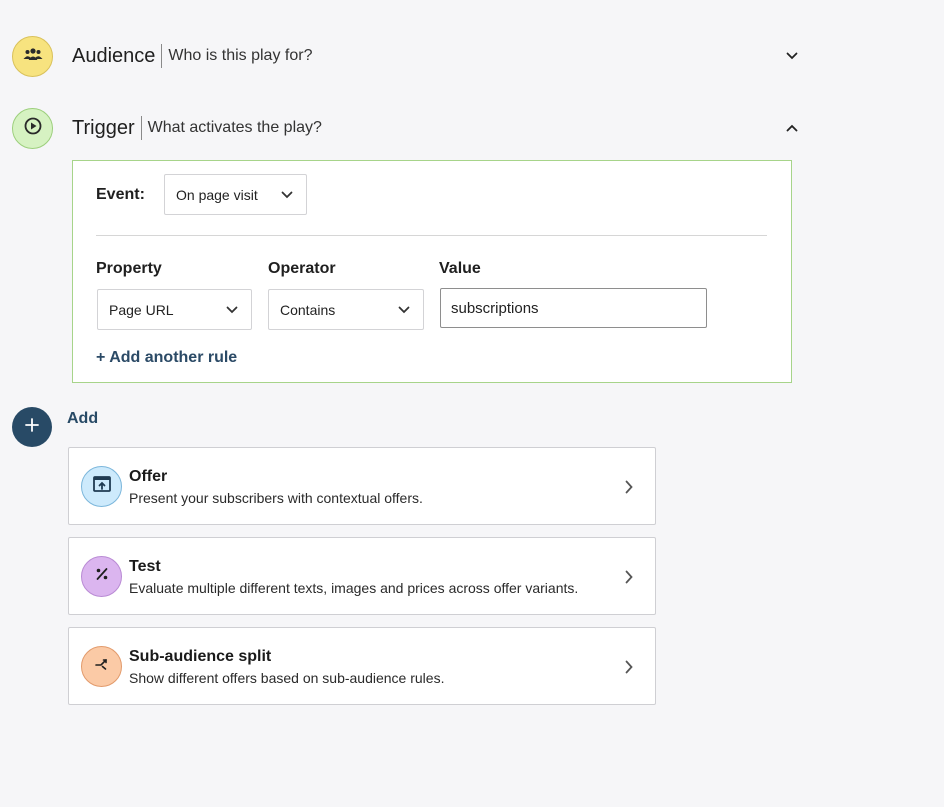 The image size is (944, 807). I want to click on audience-title: Audience, so click(117, 56).